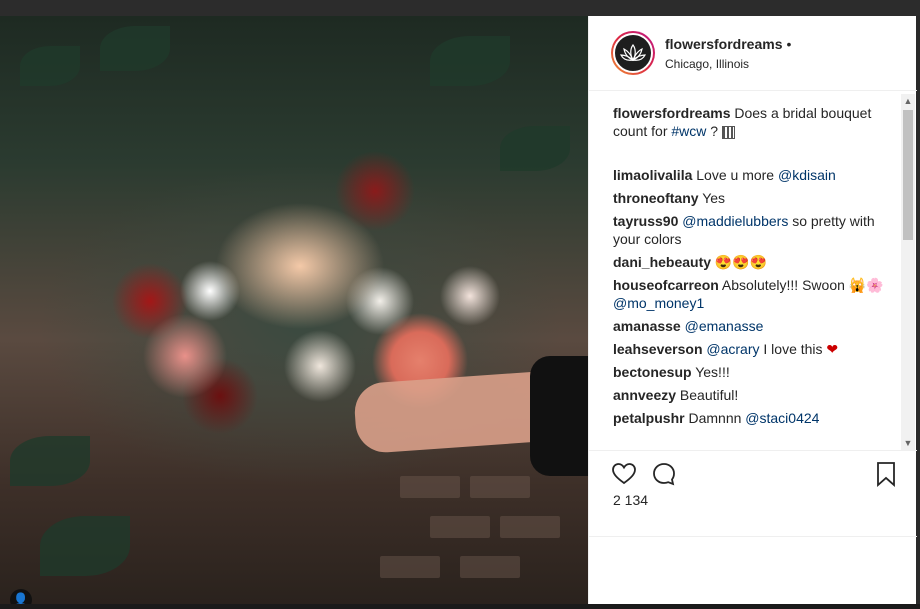  I want to click on comment-username: petalpushr, so click(649, 418).